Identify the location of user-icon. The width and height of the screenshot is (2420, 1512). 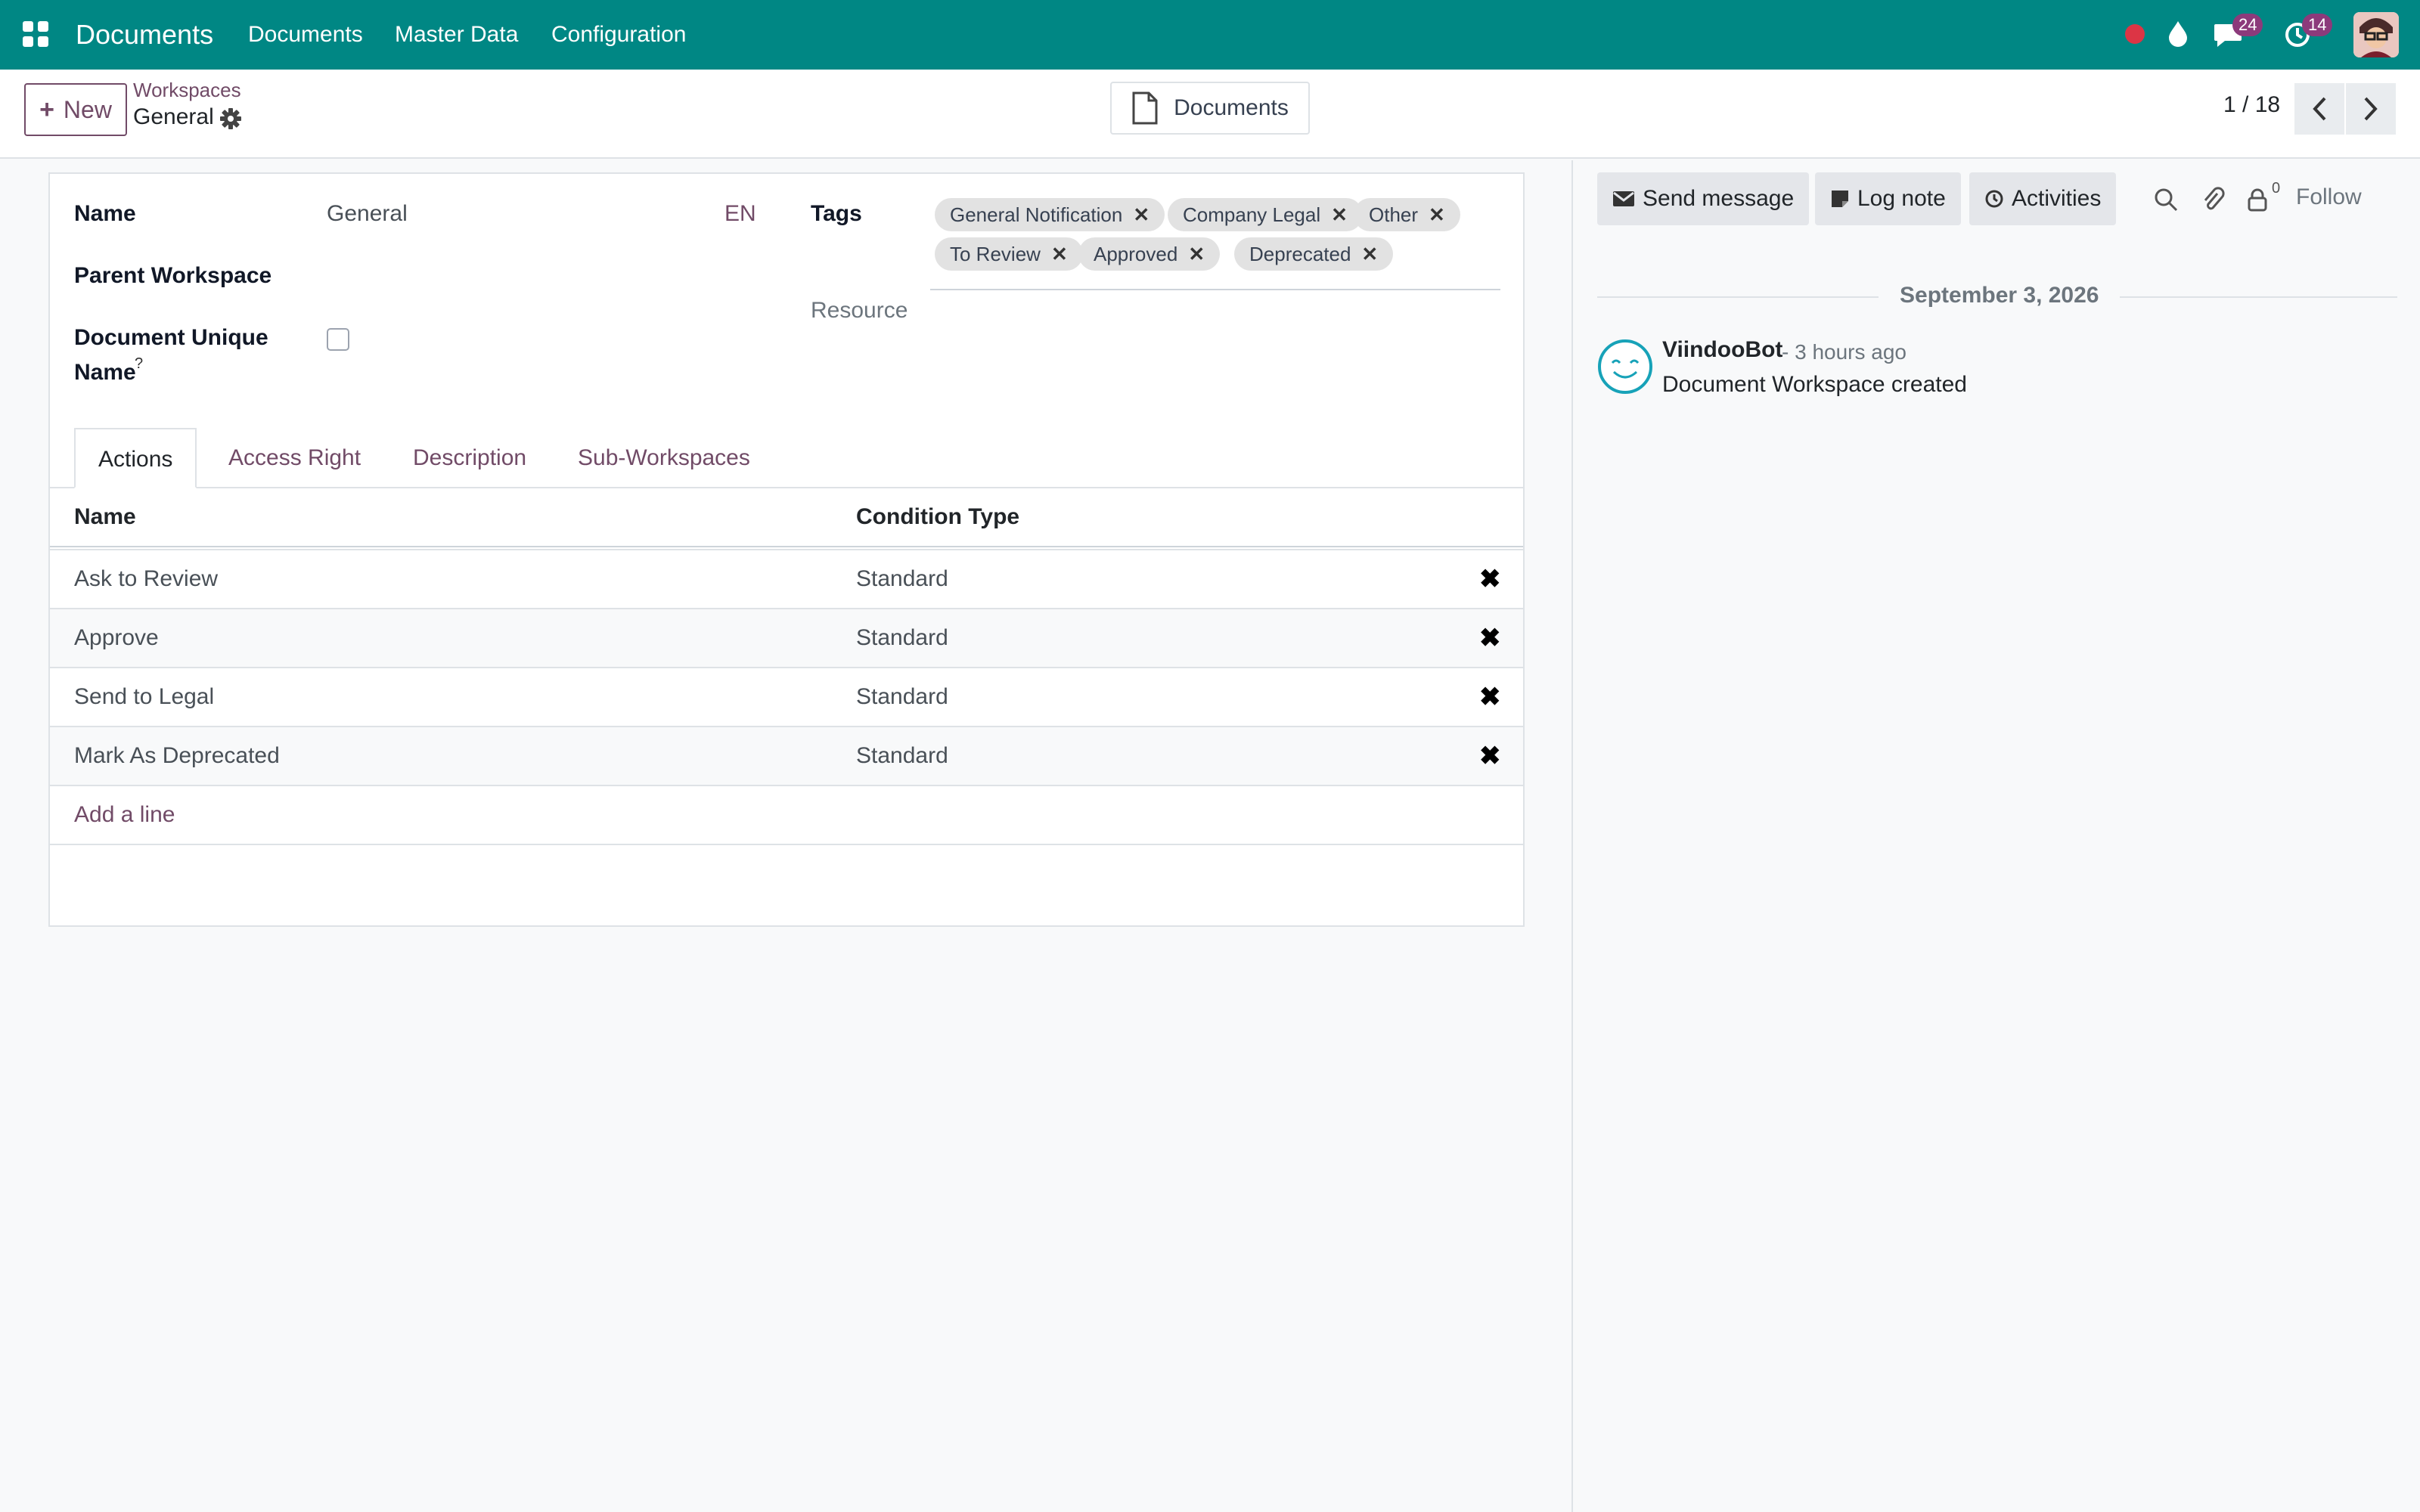
(2257, 200).